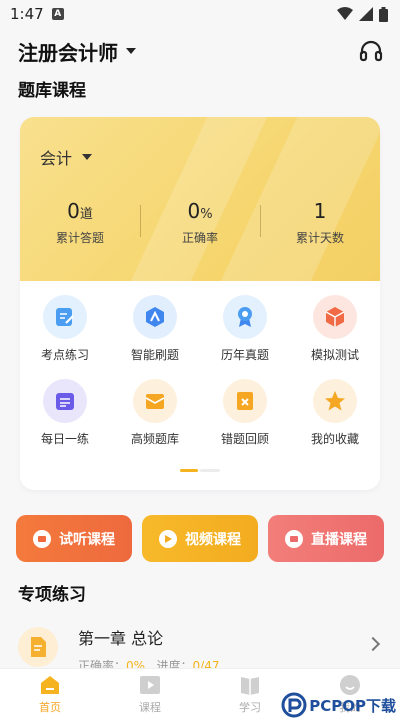 The height and width of the screenshot is (720, 400). I want to click on grid-item-frequent-bank: 高频题库, so click(155, 413).